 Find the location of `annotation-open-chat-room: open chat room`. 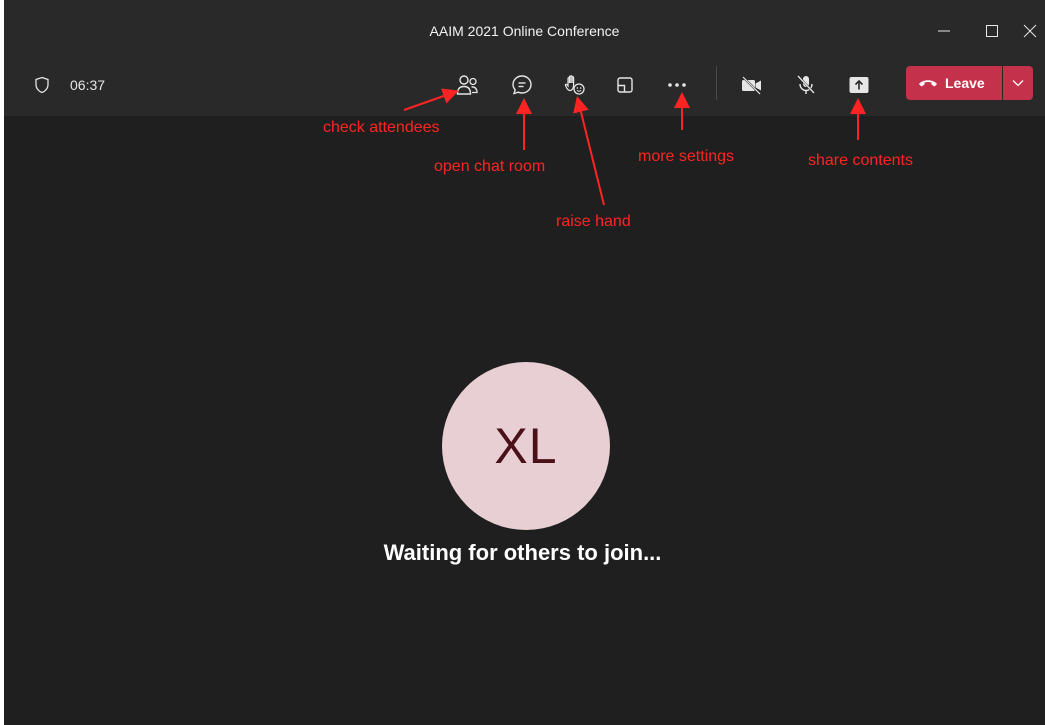

annotation-open-chat-room: open chat room is located at coordinates (490, 166).